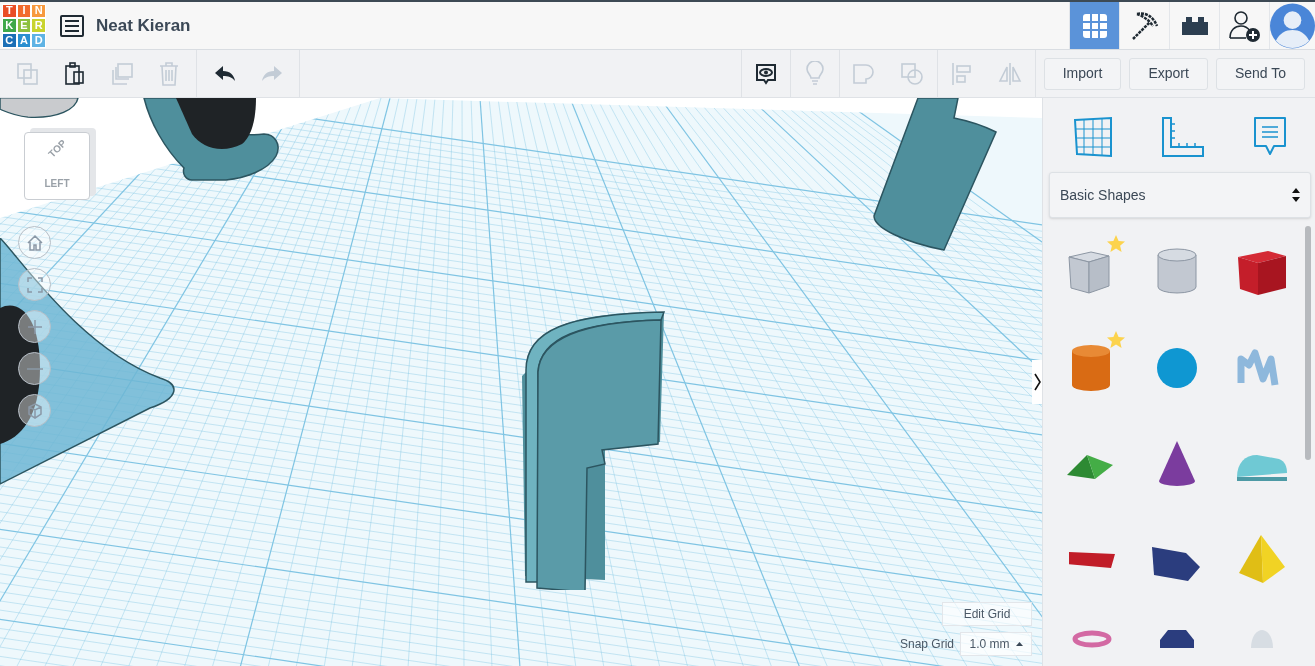 The image size is (1315, 666). I want to click on home-button, so click(34, 242).